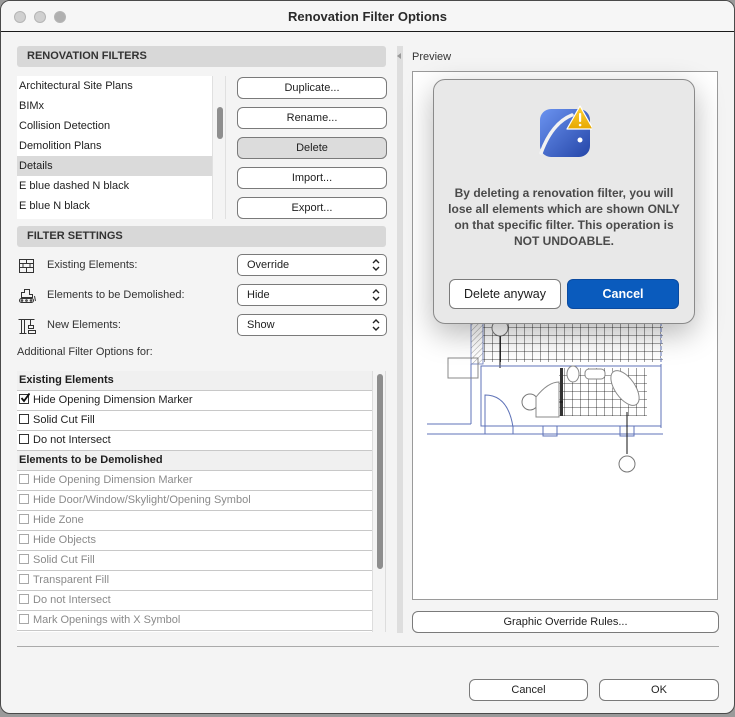  What do you see at coordinates (399, 56) in the screenshot?
I see `collapse-arrow-icon` at bounding box center [399, 56].